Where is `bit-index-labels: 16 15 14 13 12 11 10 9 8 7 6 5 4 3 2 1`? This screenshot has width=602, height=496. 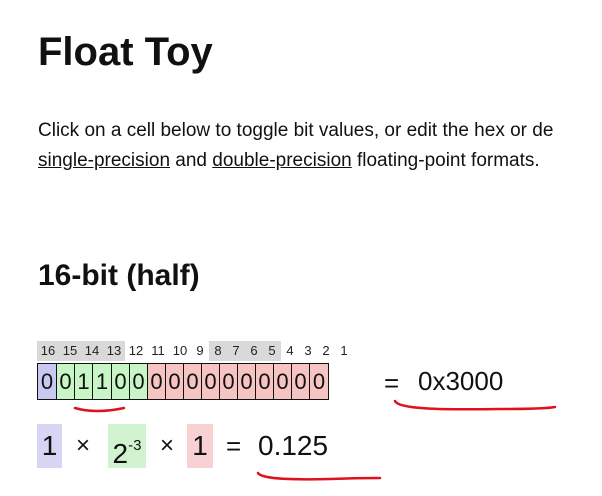 bit-index-labels: 16 15 14 13 12 11 10 9 8 7 6 5 4 3 2 1 is located at coordinates (195, 351).